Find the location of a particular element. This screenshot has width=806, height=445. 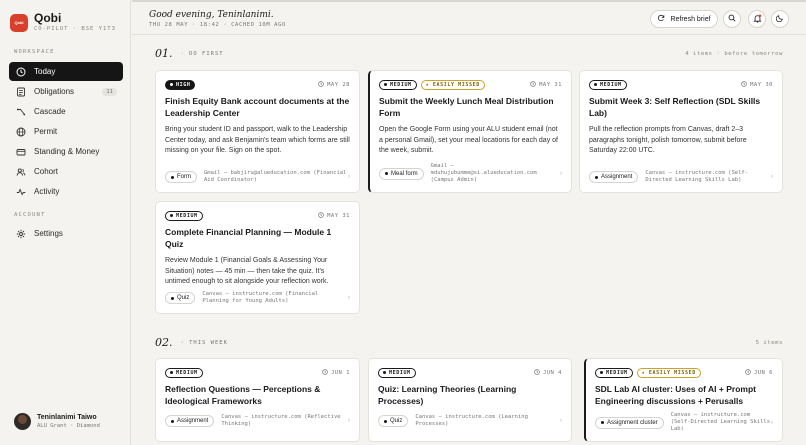

bell-icon is located at coordinates (757, 19).